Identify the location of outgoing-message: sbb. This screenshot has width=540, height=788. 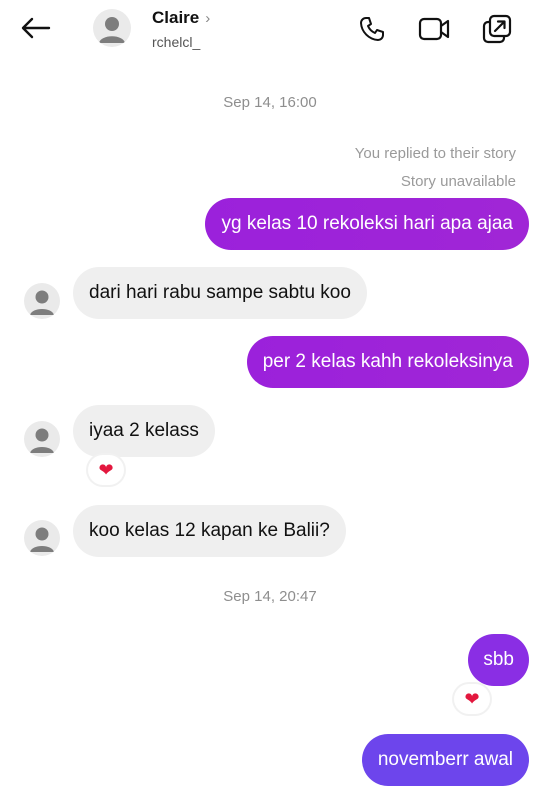
(498, 660).